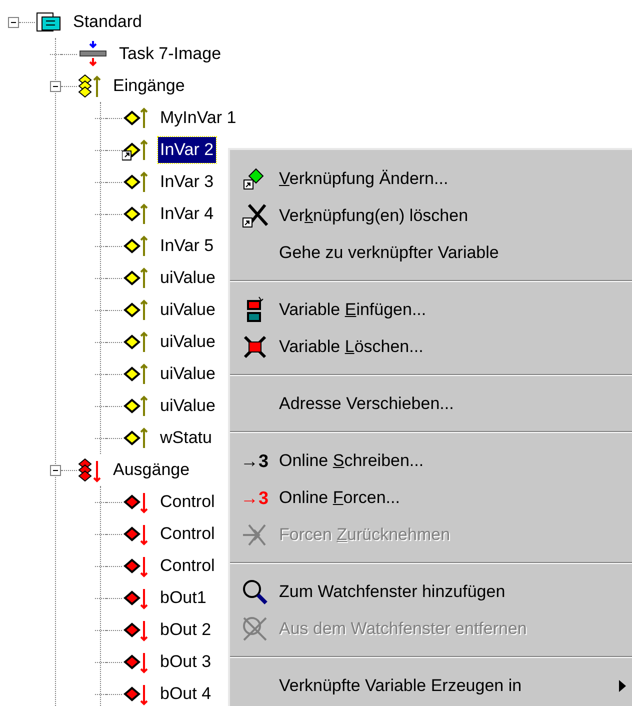  Describe the element at coordinates (187, 150) in the screenshot. I see `tree-item: InVar 2` at that location.